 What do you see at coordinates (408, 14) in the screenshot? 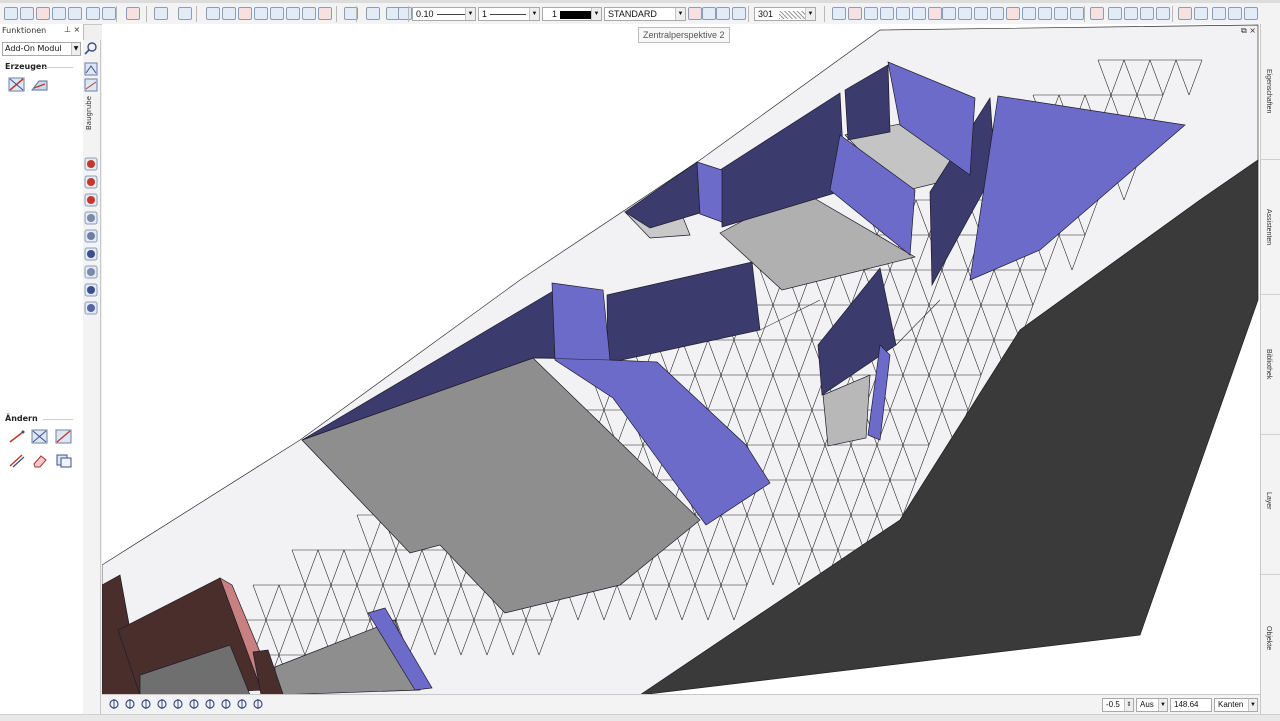
I see `toolbar-separator` at bounding box center [408, 14].